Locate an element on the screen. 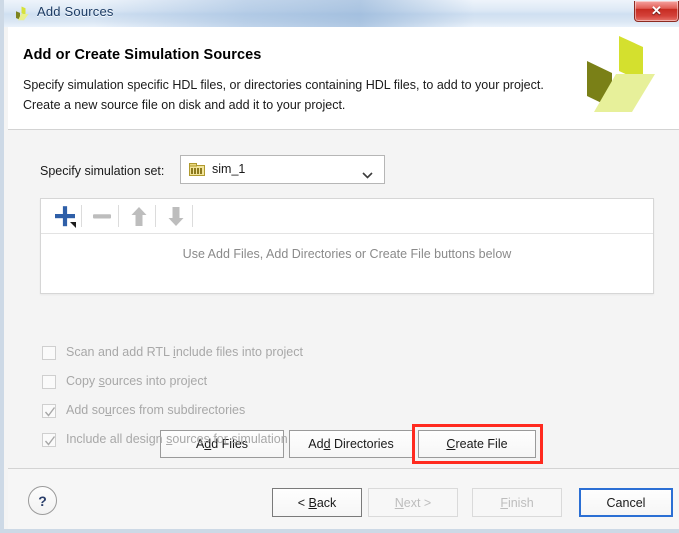 The height and width of the screenshot is (533, 679). move-down-button is located at coordinates (176, 216).